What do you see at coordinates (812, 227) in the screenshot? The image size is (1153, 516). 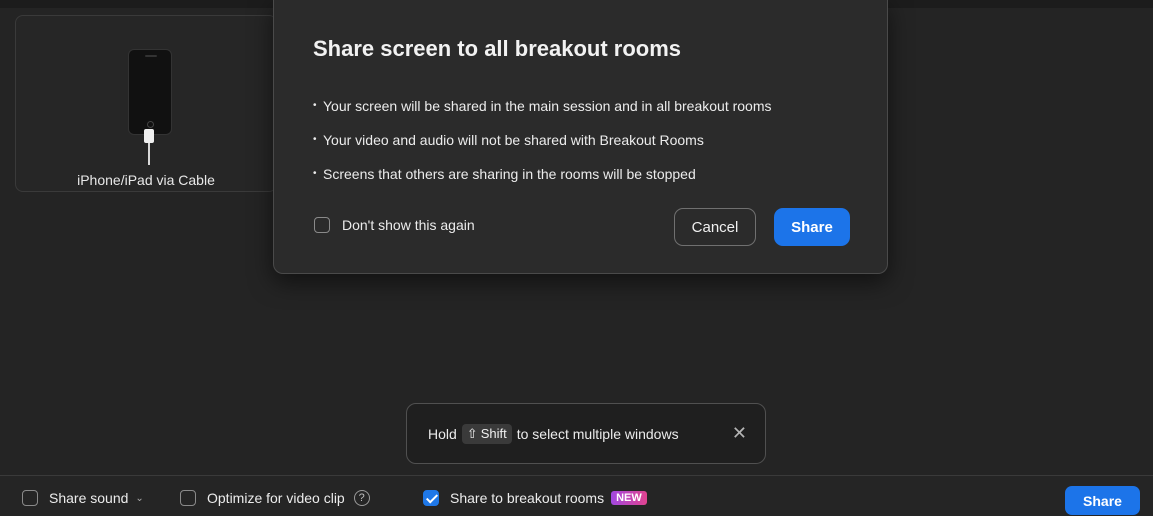 I see `dialog-share-button: Share` at bounding box center [812, 227].